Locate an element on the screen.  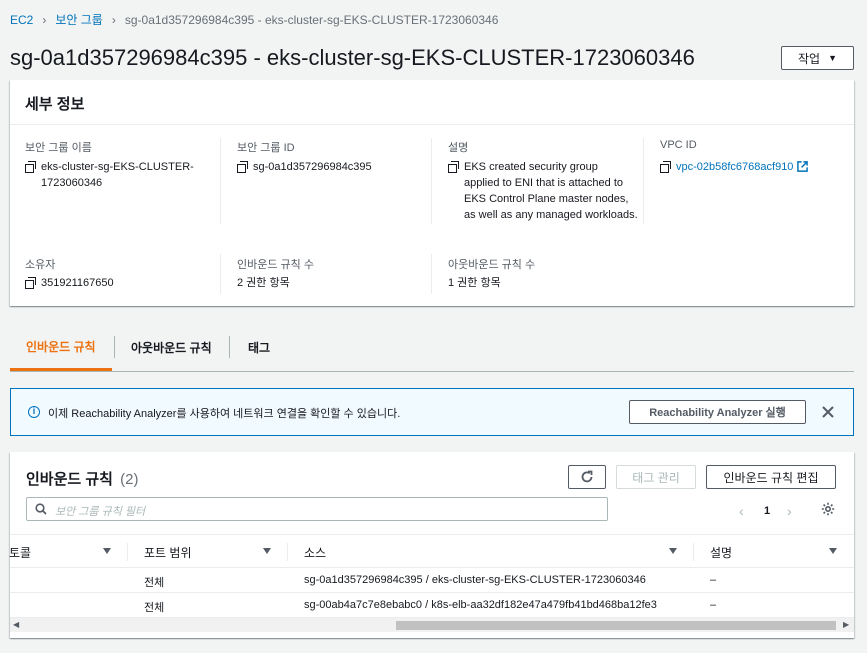
actions-button: 작업 ▼ is located at coordinates (817, 58).